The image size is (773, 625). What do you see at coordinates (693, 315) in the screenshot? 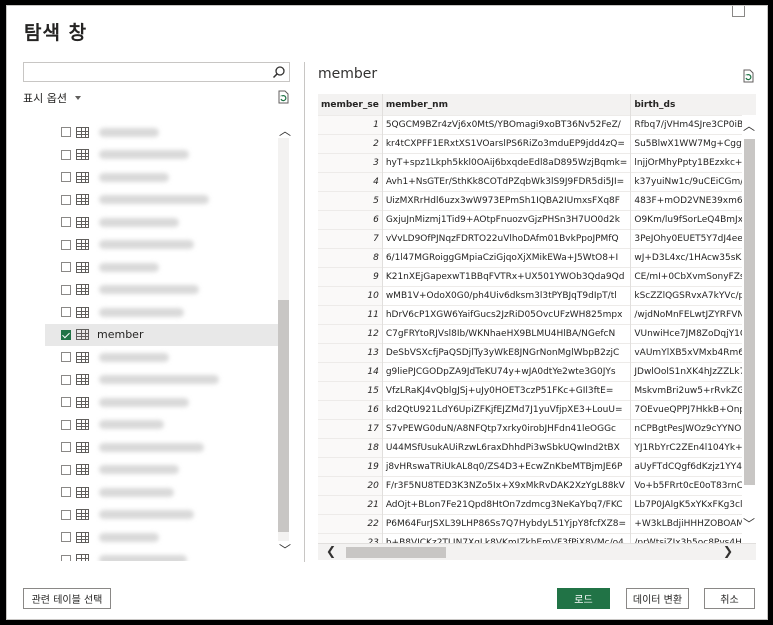
I see `table-cell: /wjdNoMnFELwtJZYRFVN2` at bounding box center [693, 315].